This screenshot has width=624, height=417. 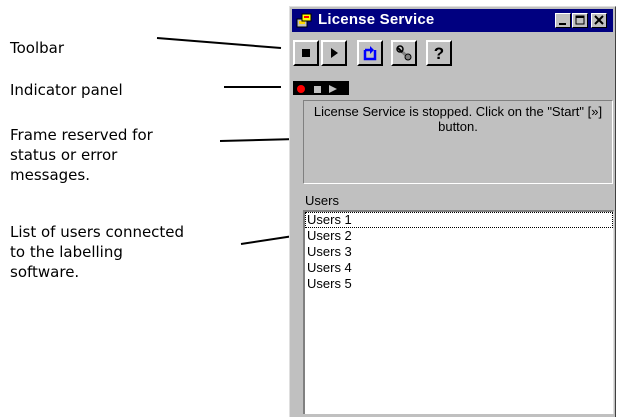 What do you see at coordinates (459, 268) in the screenshot?
I see `list-item: Users 4` at bounding box center [459, 268].